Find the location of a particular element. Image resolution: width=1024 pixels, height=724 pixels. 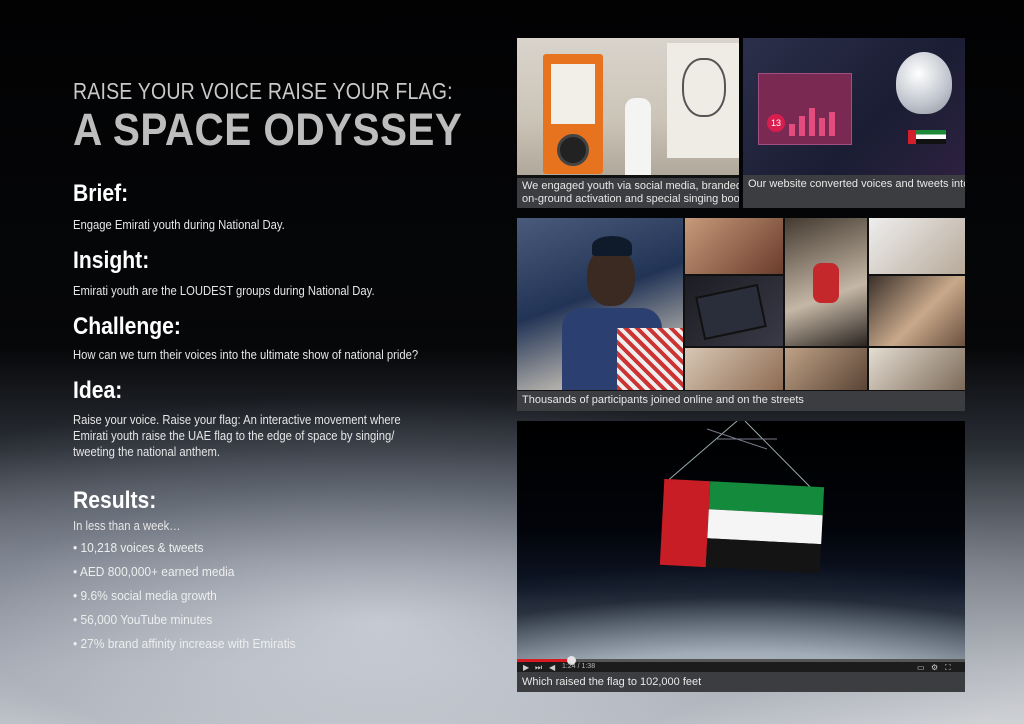

tablet-photo is located at coordinates (734, 311).